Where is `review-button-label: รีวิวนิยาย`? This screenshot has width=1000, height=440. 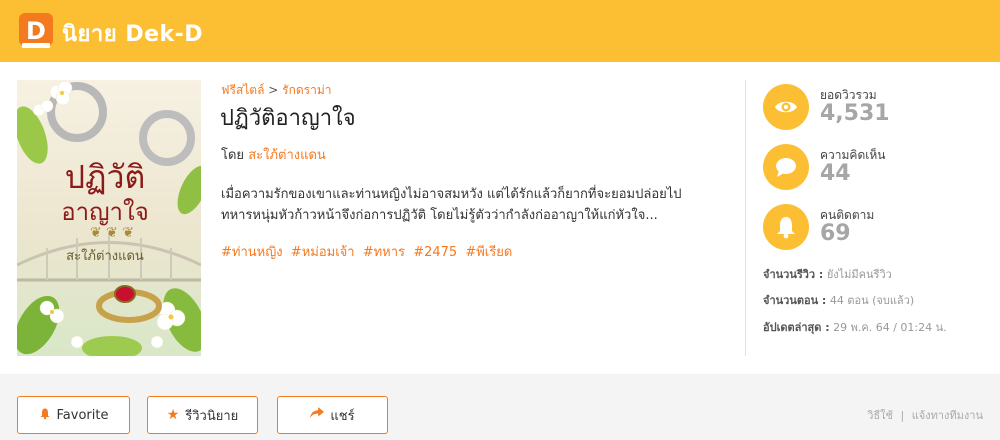
review-button-label: รีวิวนิยาย is located at coordinates (212, 416).